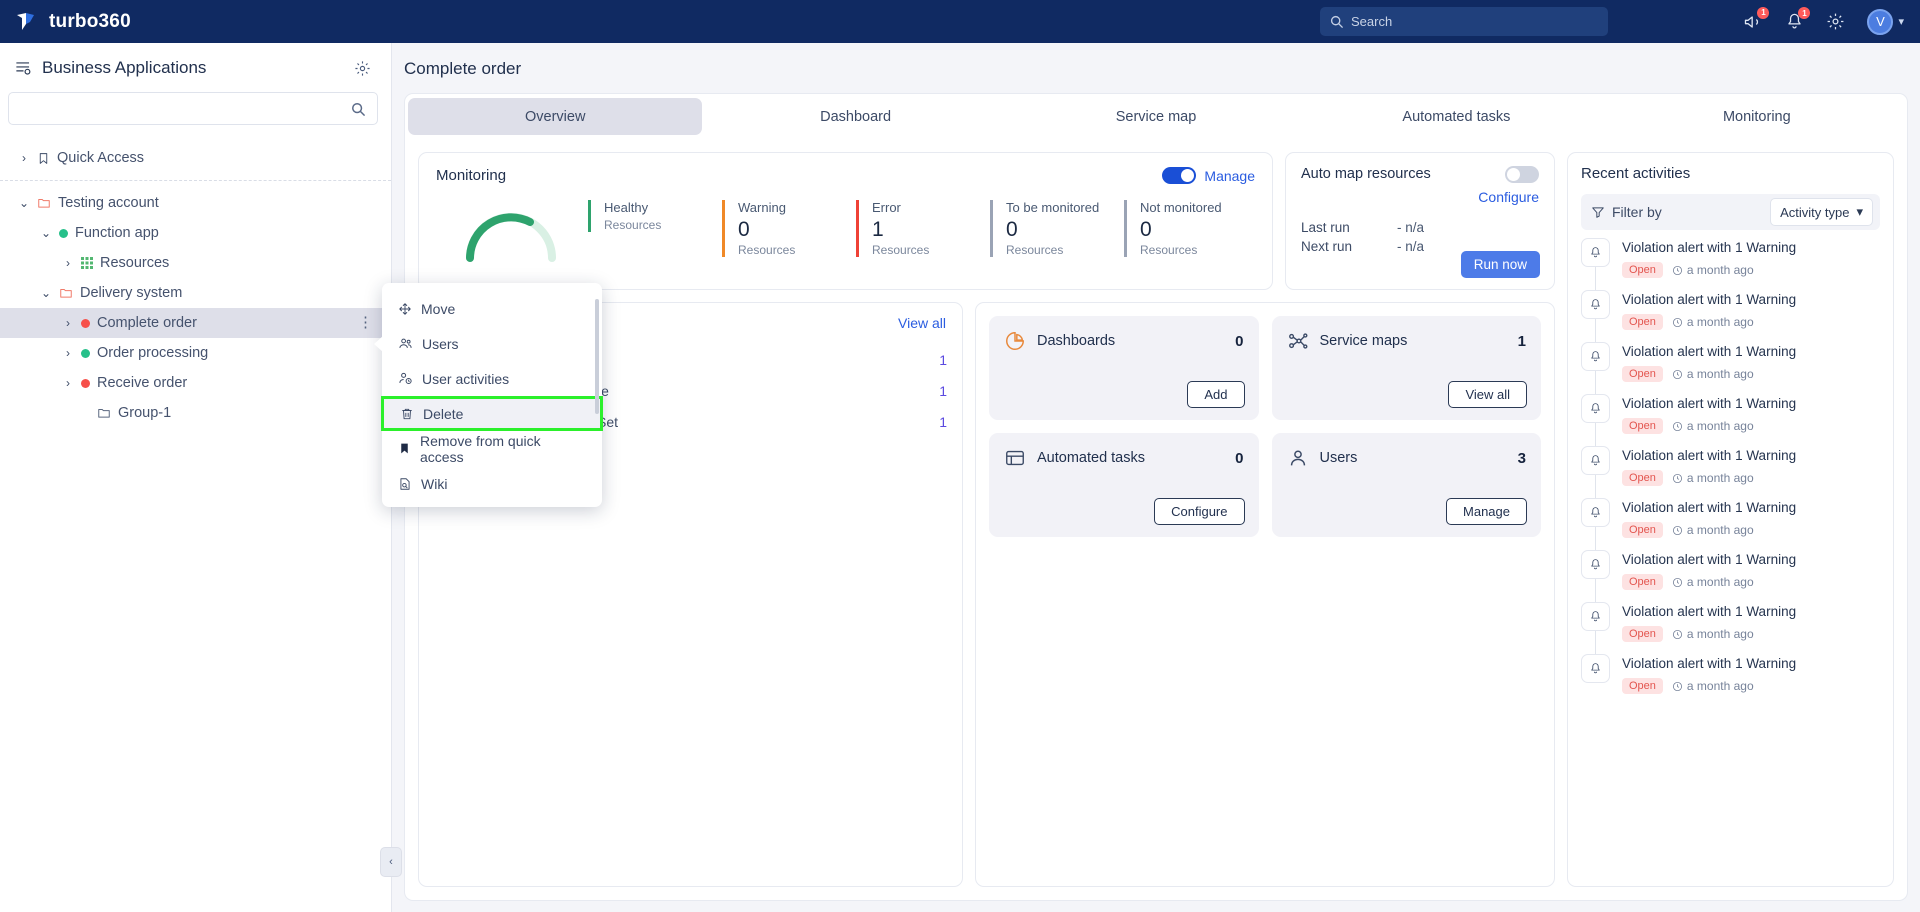 Image resolution: width=1920 pixels, height=912 pixels. Describe the element at coordinates (195, 413) in the screenshot. I see `sidebar-item-group-1: › Group-1` at that location.